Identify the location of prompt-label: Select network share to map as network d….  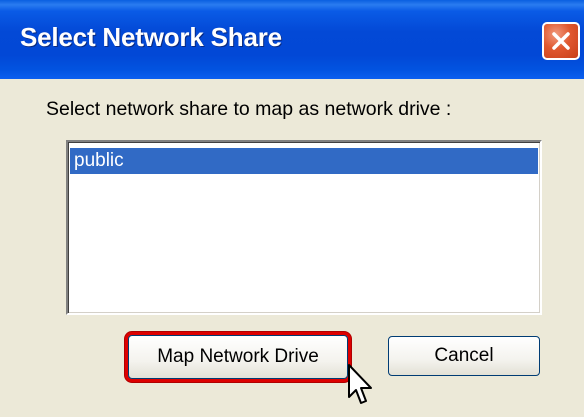
(249, 109).